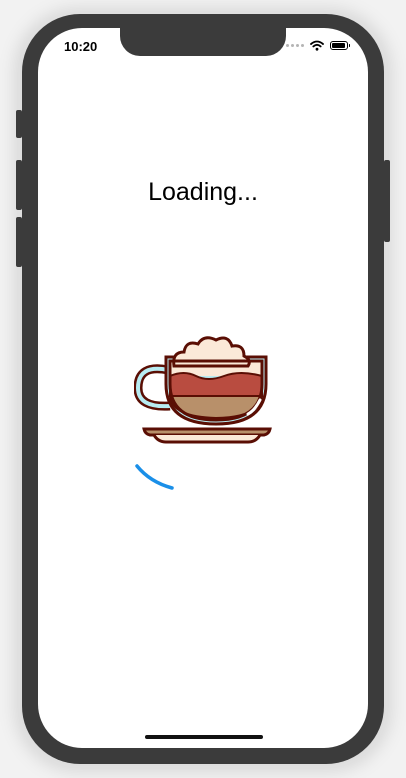 Image resolution: width=406 pixels, height=778 pixels. Describe the element at coordinates (154, 477) in the screenshot. I see `loading-spinner` at that location.